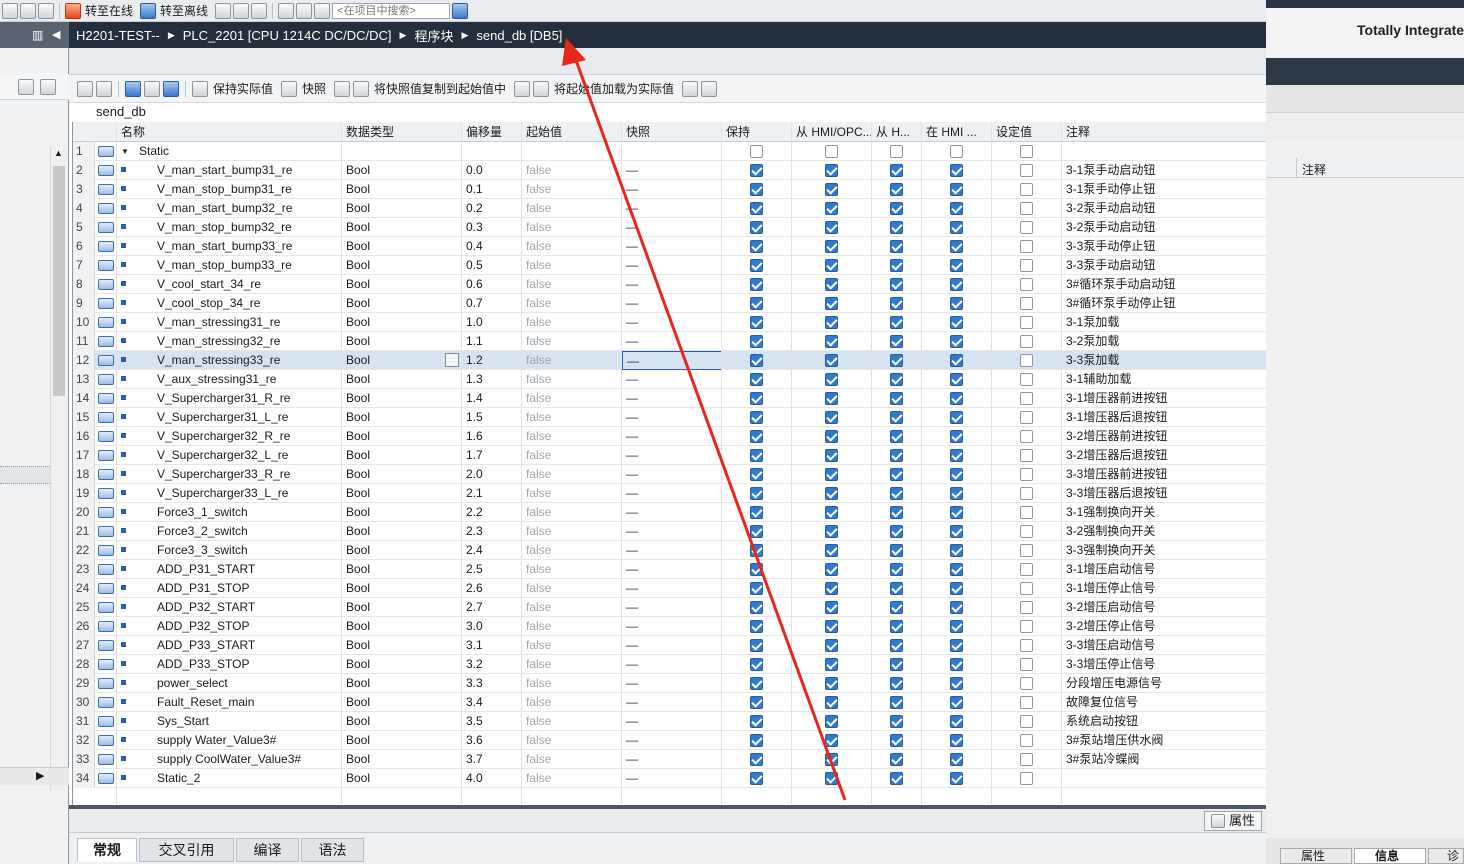 The width and height of the screenshot is (1464, 864). What do you see at coordinates (574, 52) in the screenshot?
I see `annotation-arrow-head` at bounding box center [574, 52].